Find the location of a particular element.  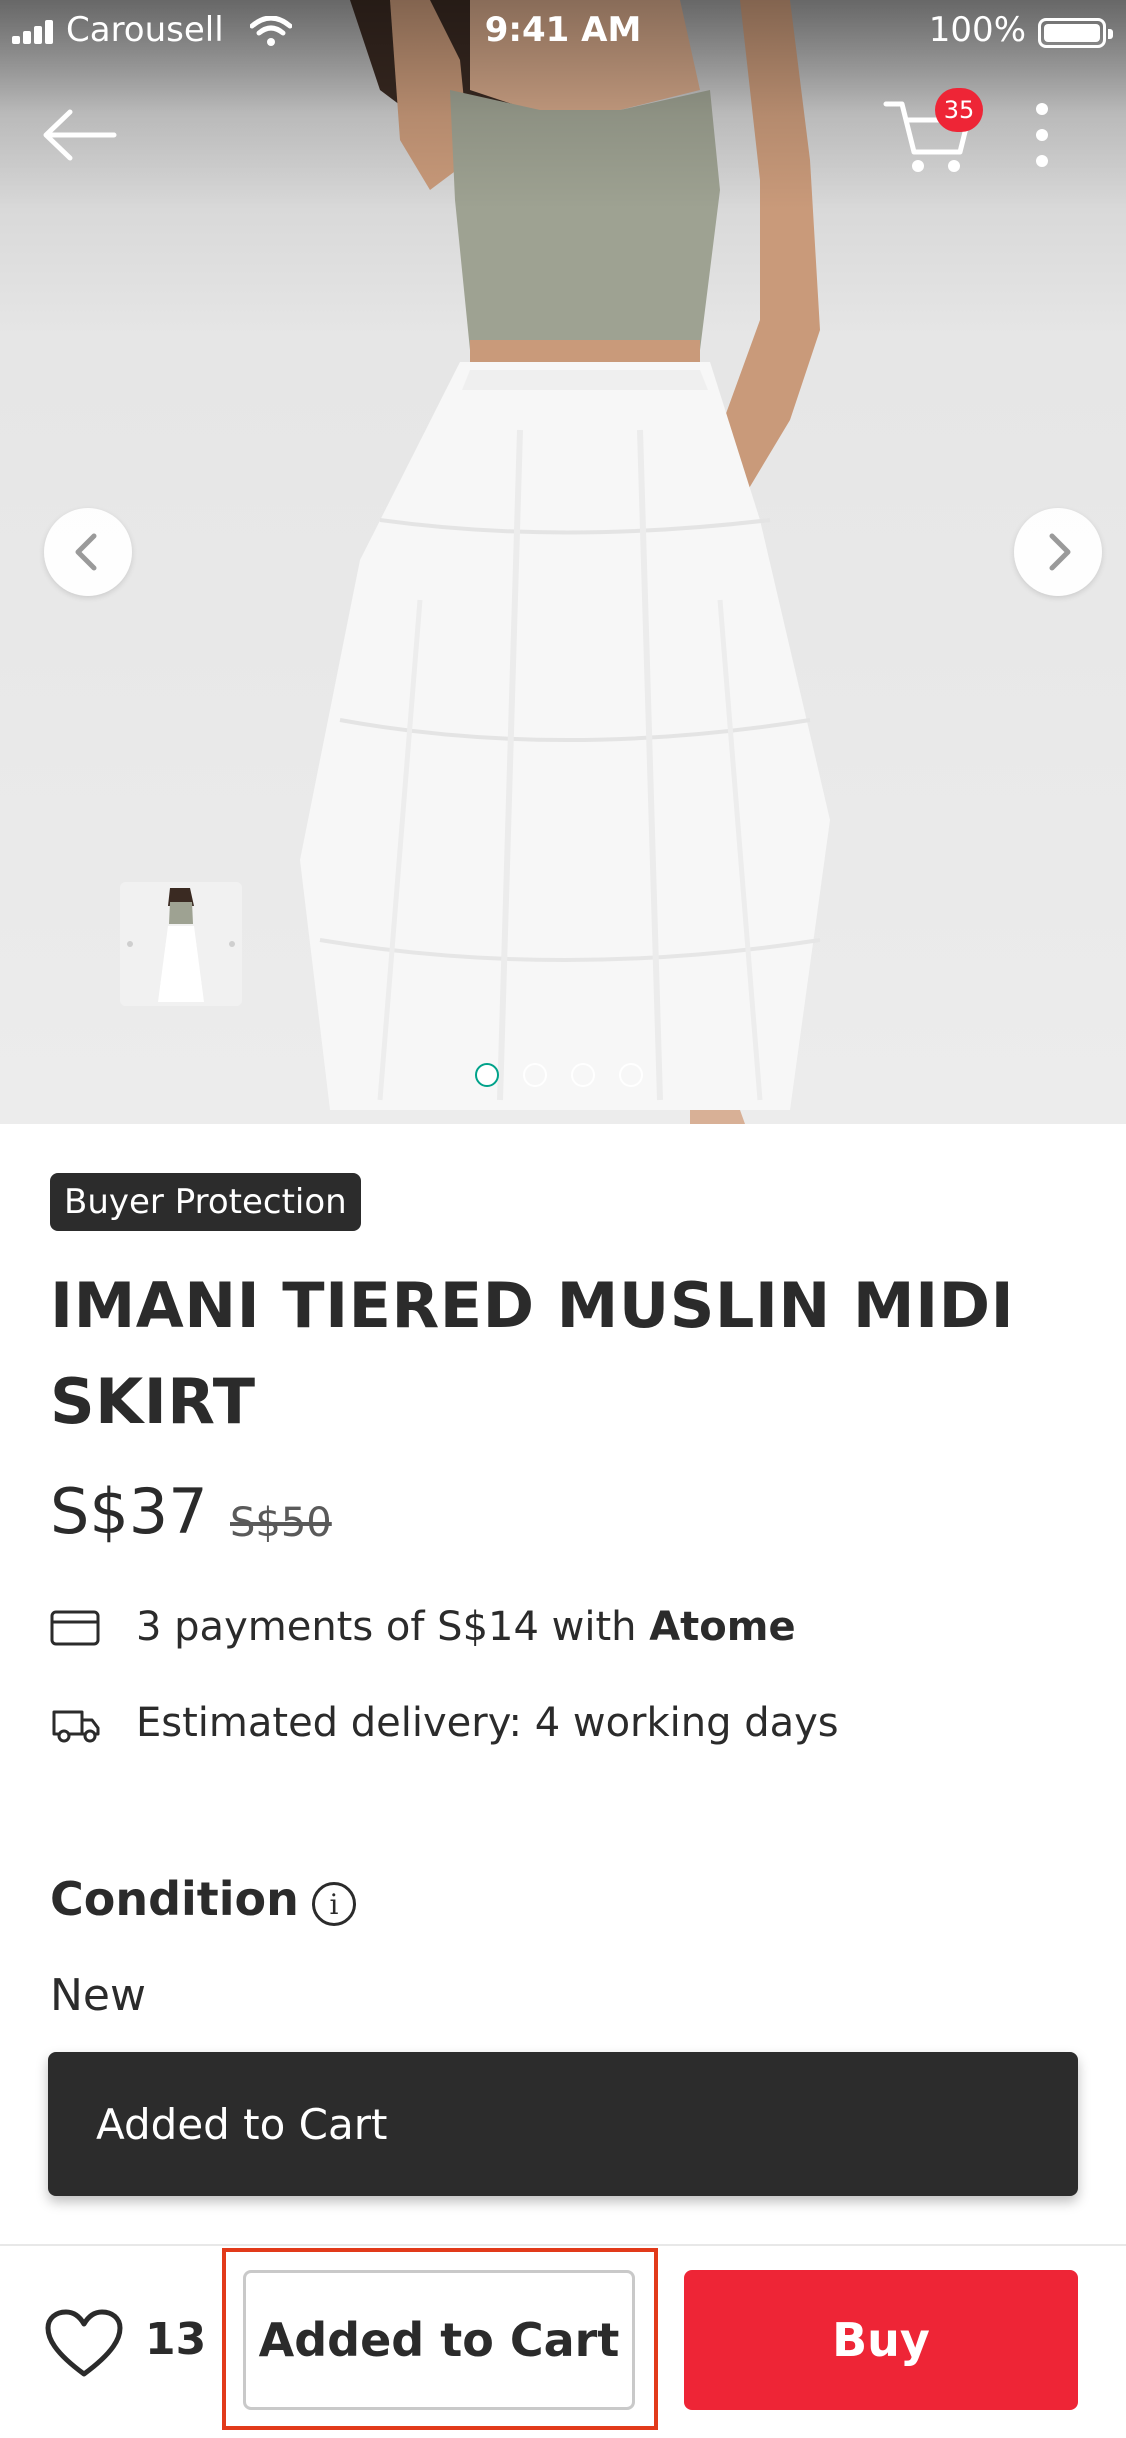

battery-icon is located at coordinates (1075, 33).